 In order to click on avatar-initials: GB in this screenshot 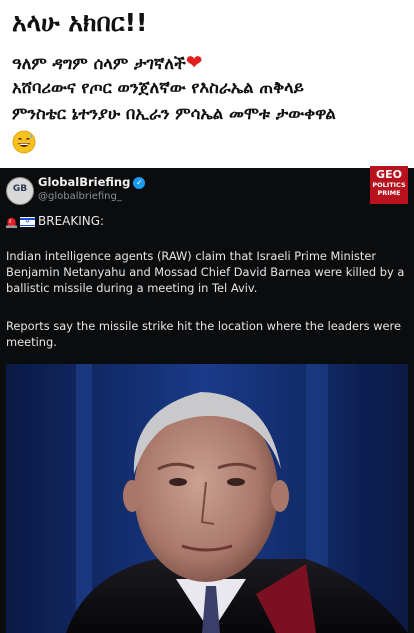, I will do `click(20, 189)`.